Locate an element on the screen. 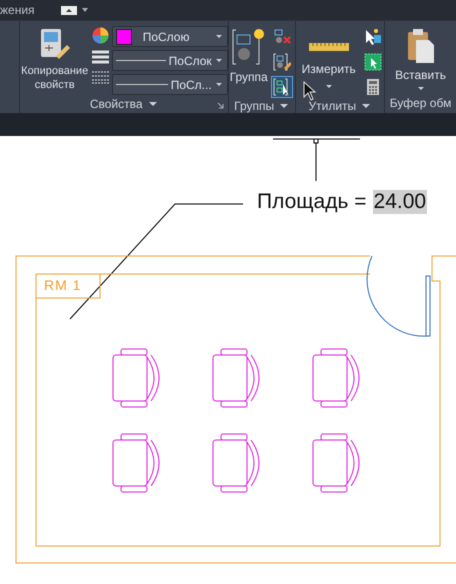 The image size is (456, 584). ribbon-tab: жения is located at coordinates (17, 10).